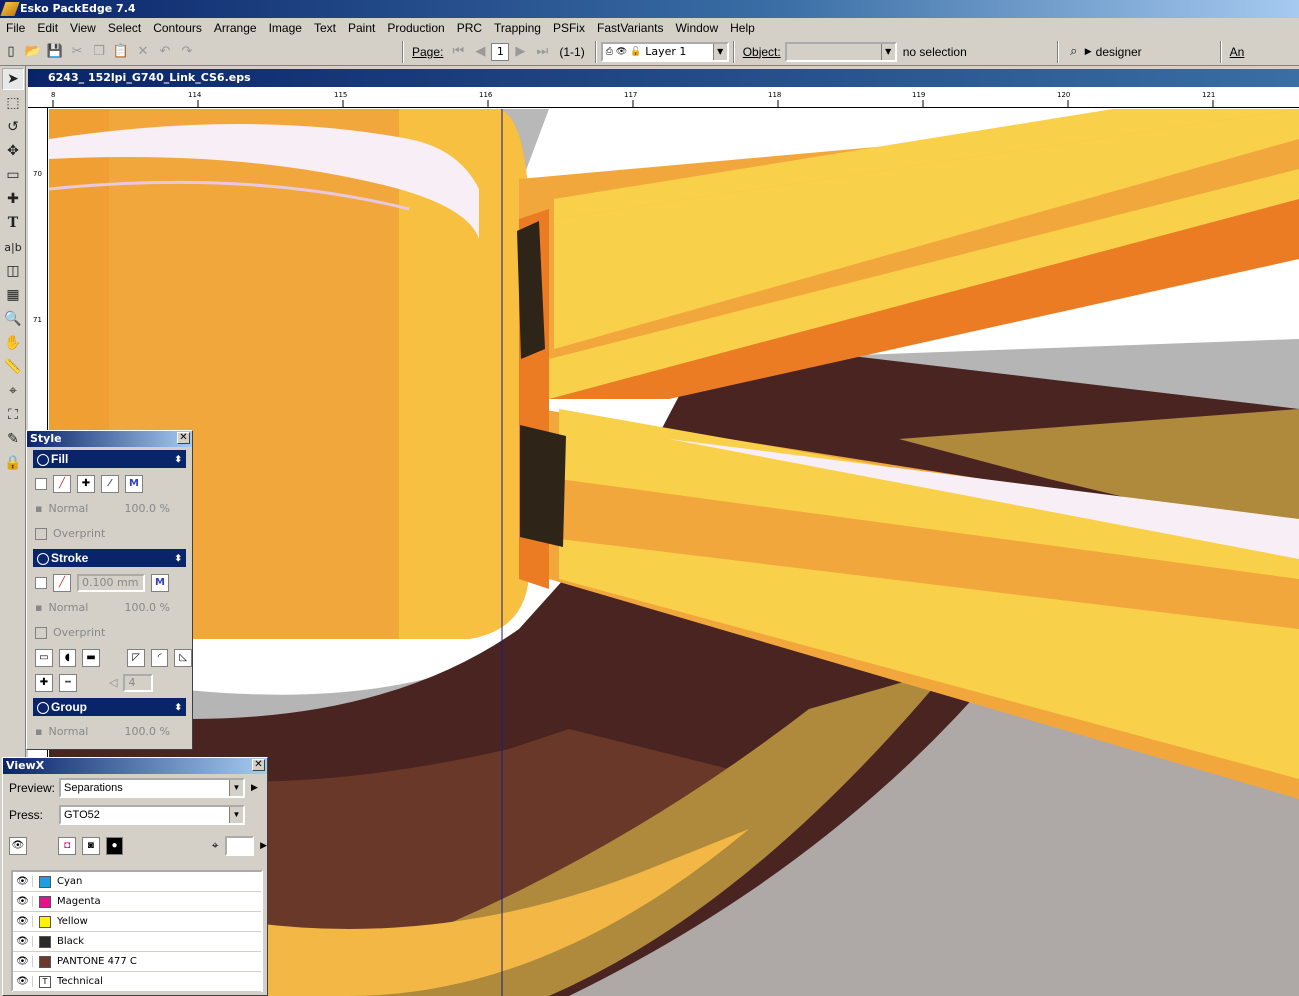 This screenshot has height=996, width=1299. Describe the element at coordinates (13, 367) in the screenshot. I see `measure-tool-icon: 📏` at that location.